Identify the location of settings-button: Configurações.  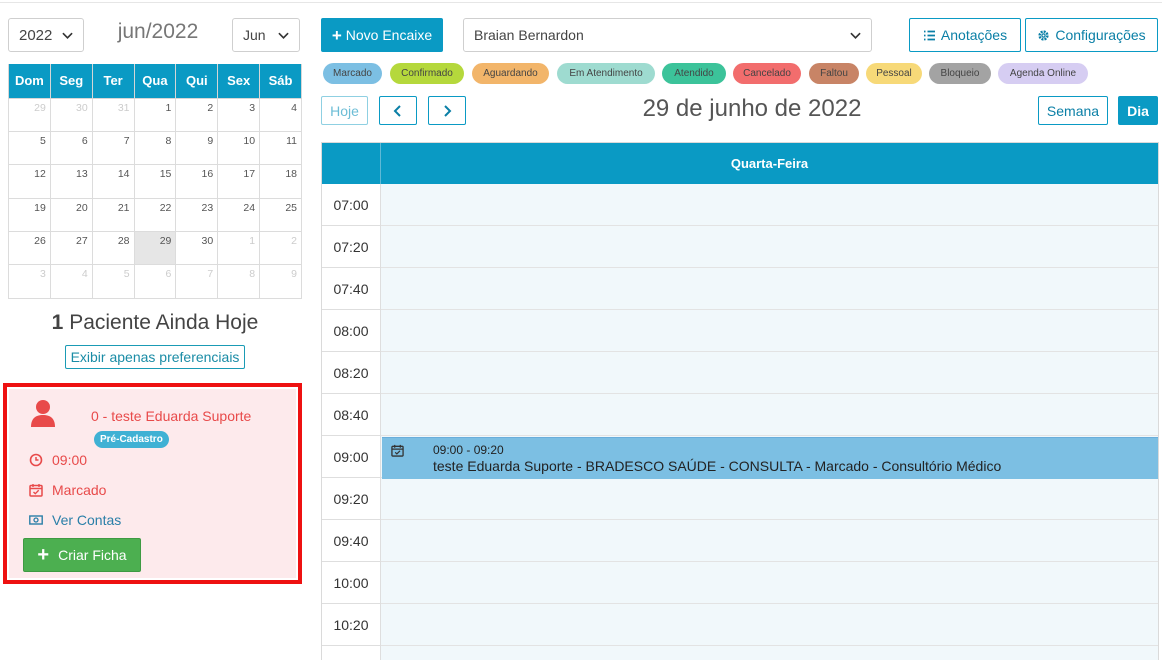
(1091, 35).